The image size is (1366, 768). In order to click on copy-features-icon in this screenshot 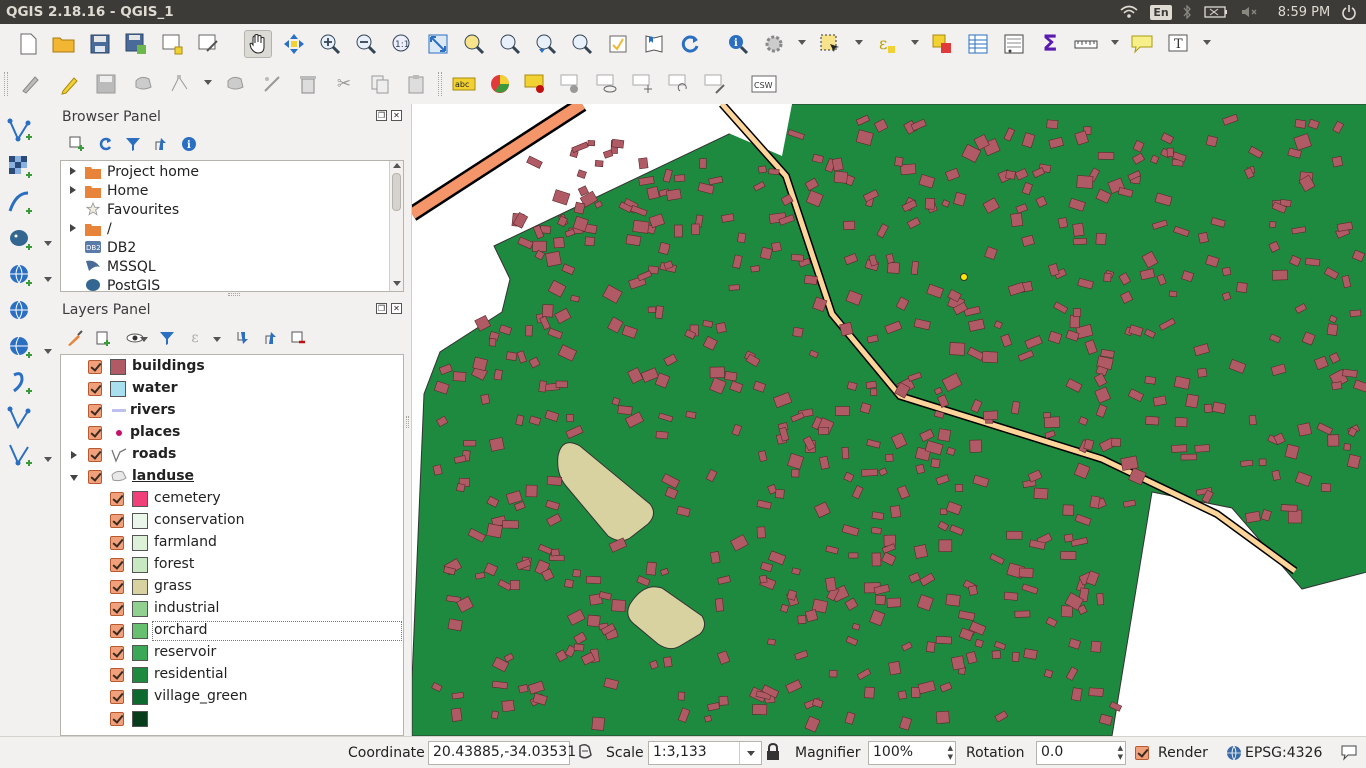, I will do `click(380, 84)`.